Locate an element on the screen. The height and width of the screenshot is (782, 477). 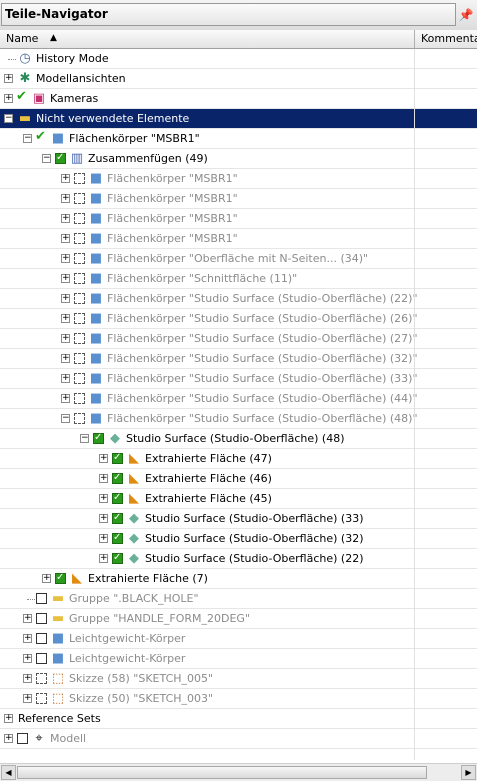
tree-row: ◷ History Mode is located at coordinates (238, 59).